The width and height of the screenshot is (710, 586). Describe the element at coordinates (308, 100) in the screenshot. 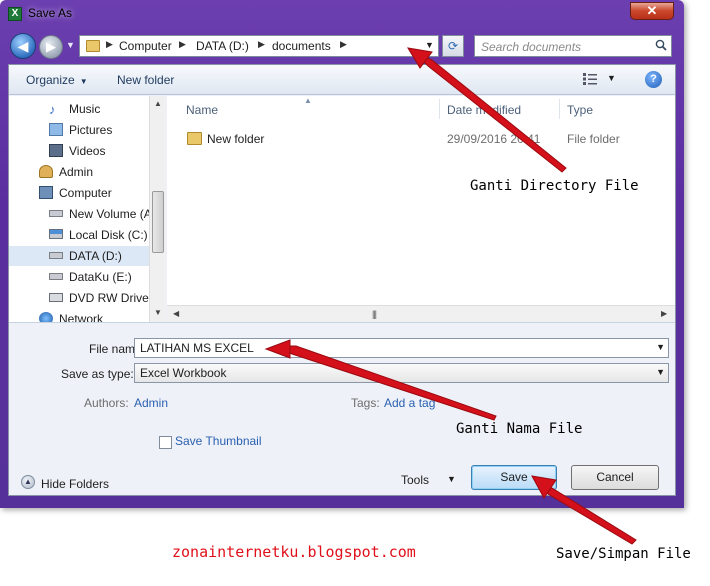

I see `sort-indicator-icon: ▲` at that location.